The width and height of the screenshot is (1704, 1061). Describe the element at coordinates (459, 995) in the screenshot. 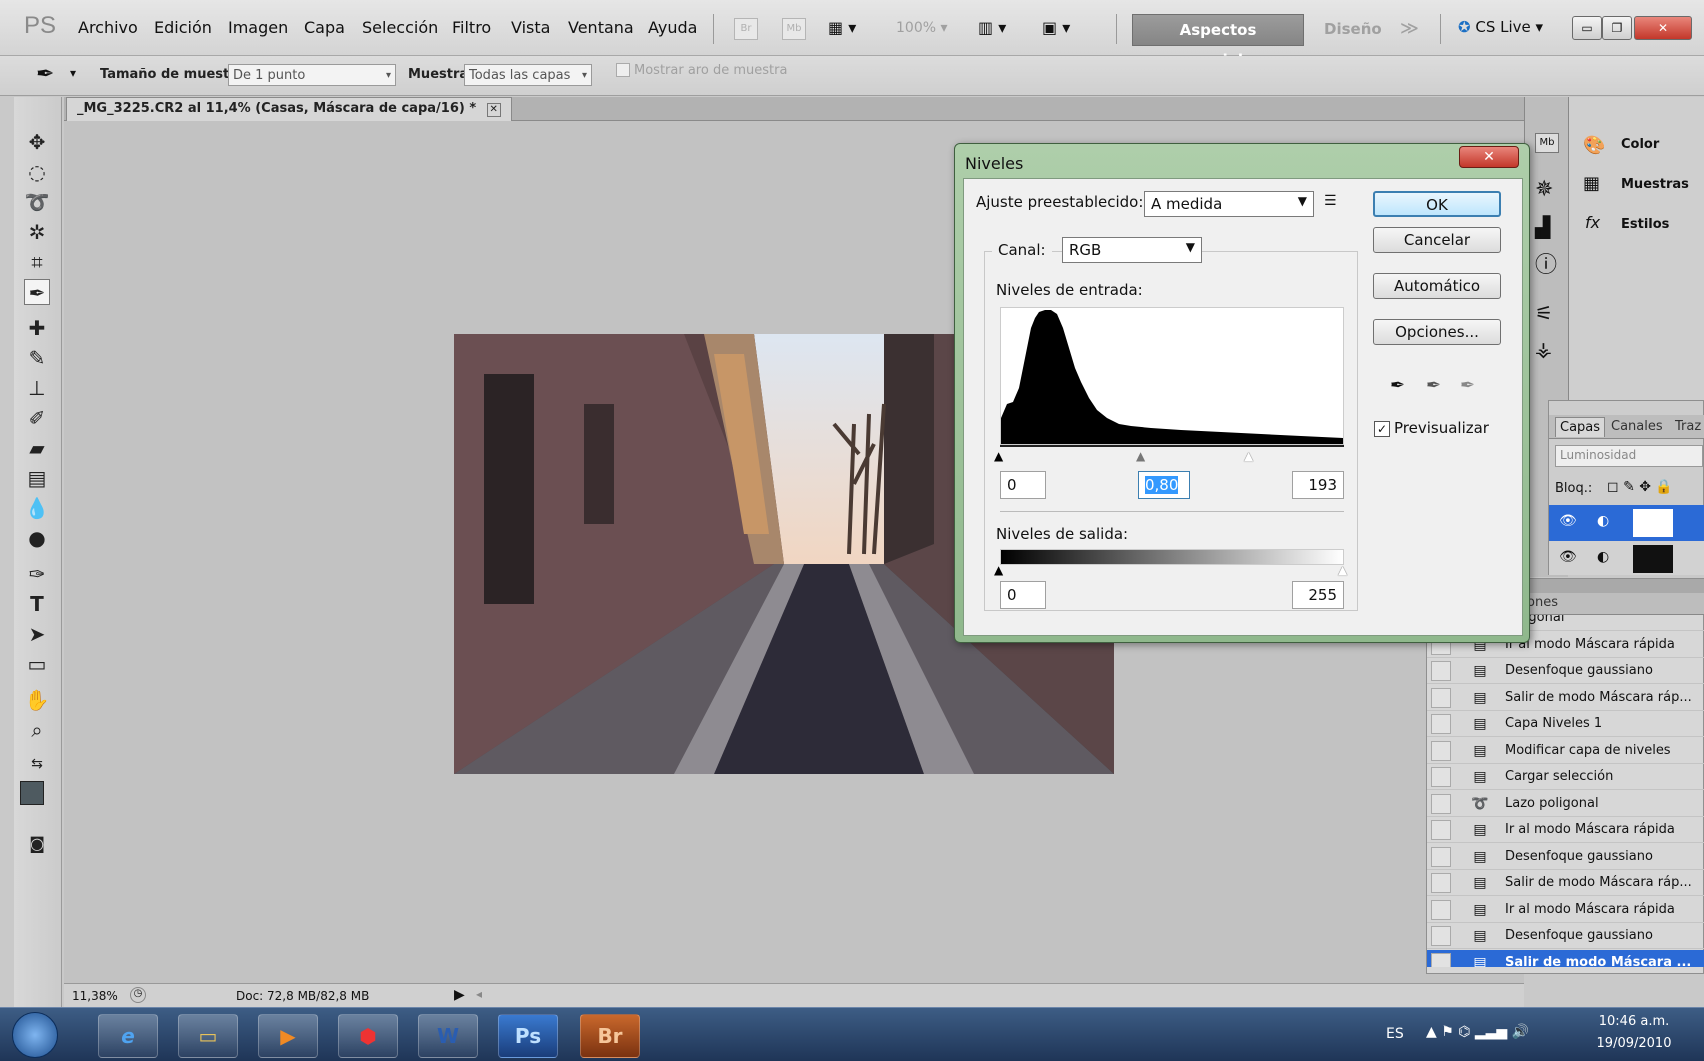

I see `status-menu-arrow-icon: ▶` at that location.